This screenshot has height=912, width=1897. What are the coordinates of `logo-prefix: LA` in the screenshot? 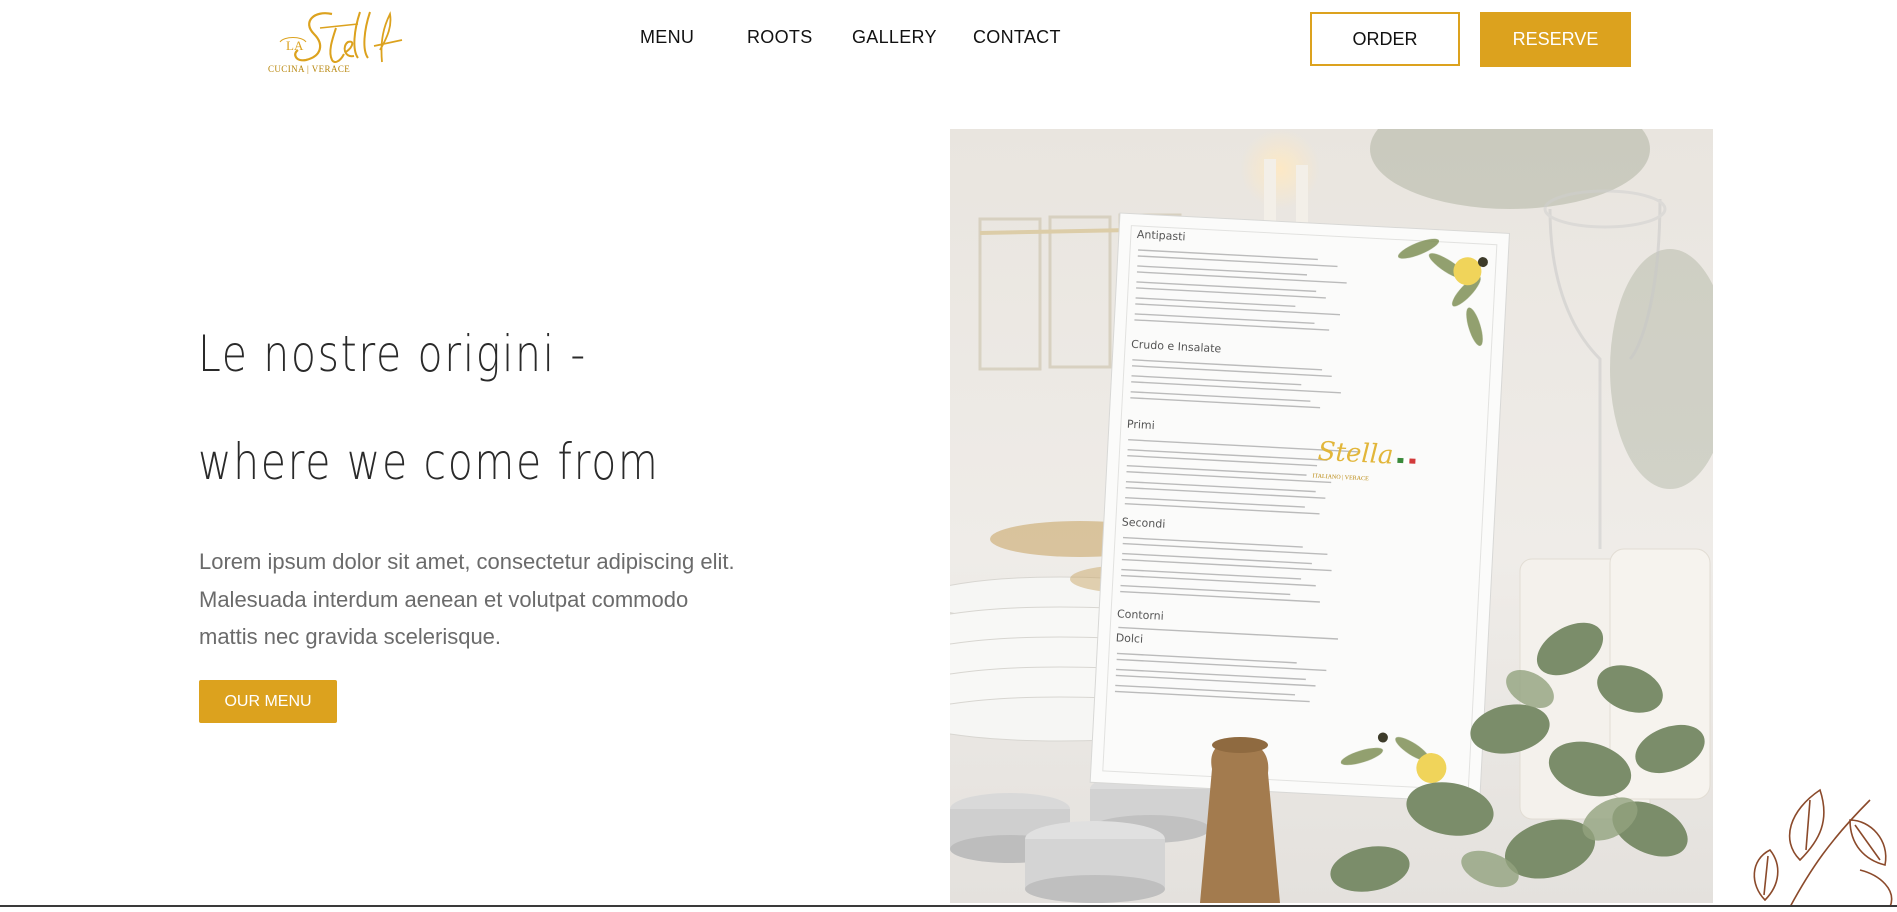 It's located at (295, 45).